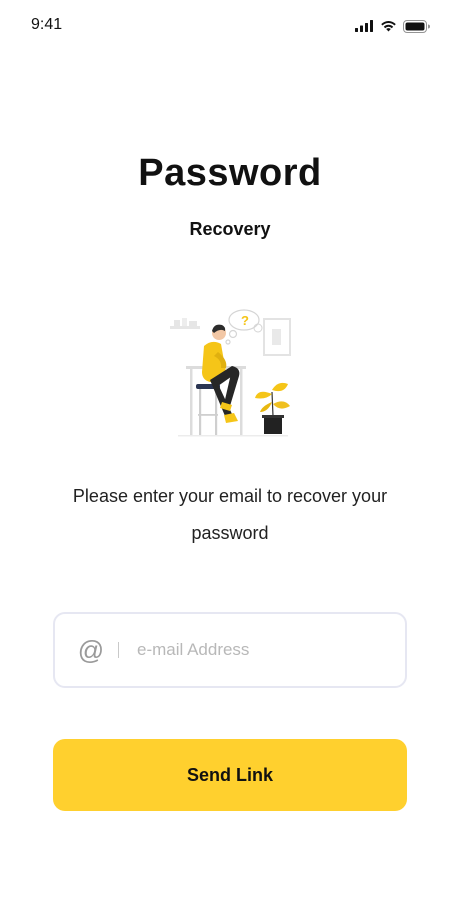 Image resolution: width=460 pixels, height=900 pixels. Describe the element at coordinates (230, 373) in the screenshot. I see `thinking-person-illustration: ?` at that location.